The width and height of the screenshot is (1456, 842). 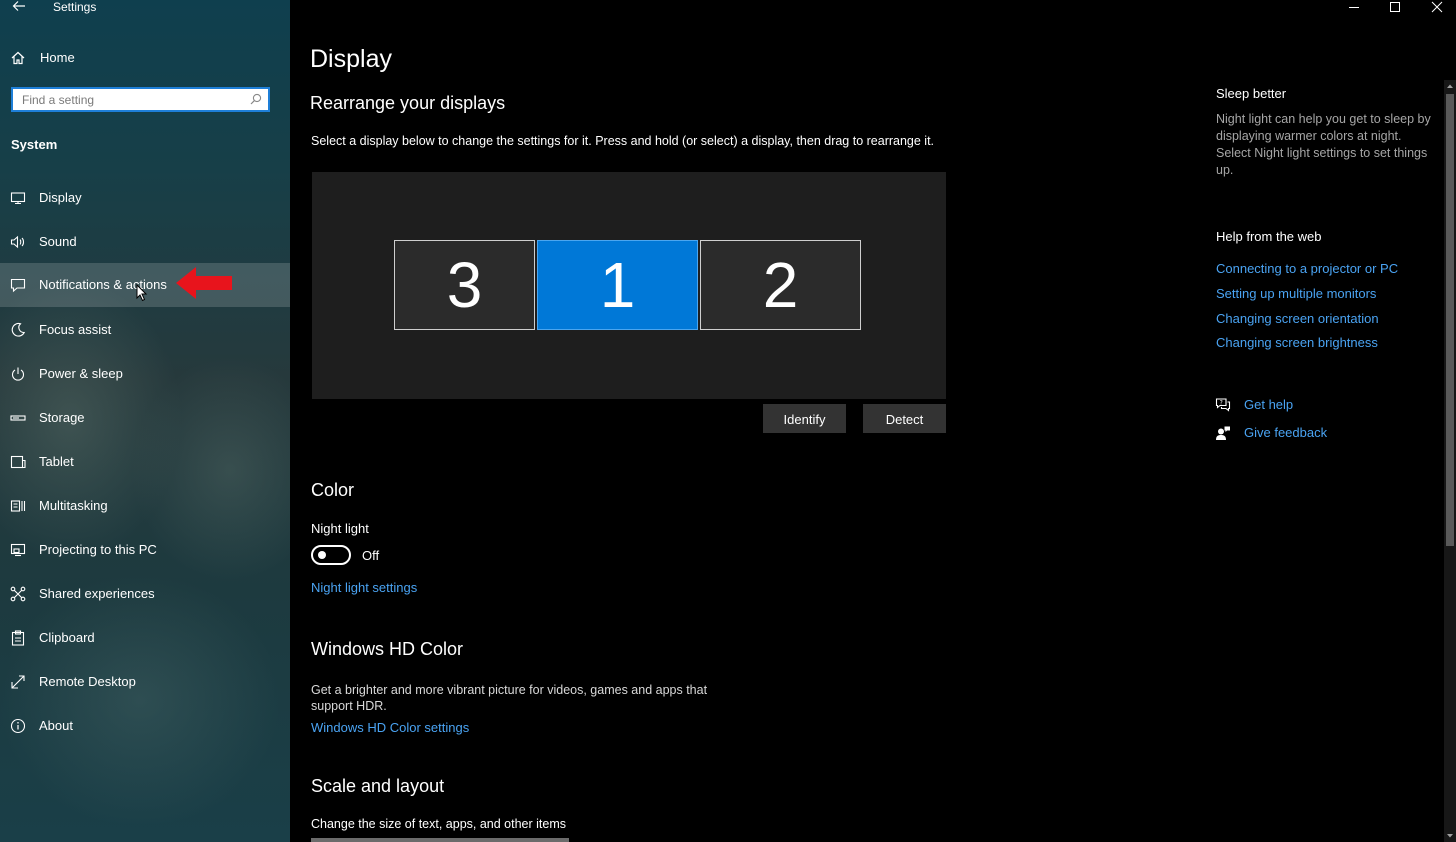 What do you see at coordinates (145, 726) in the screenshot?
I see `sidebar-item-about: About` at bounding box center [145, 726].